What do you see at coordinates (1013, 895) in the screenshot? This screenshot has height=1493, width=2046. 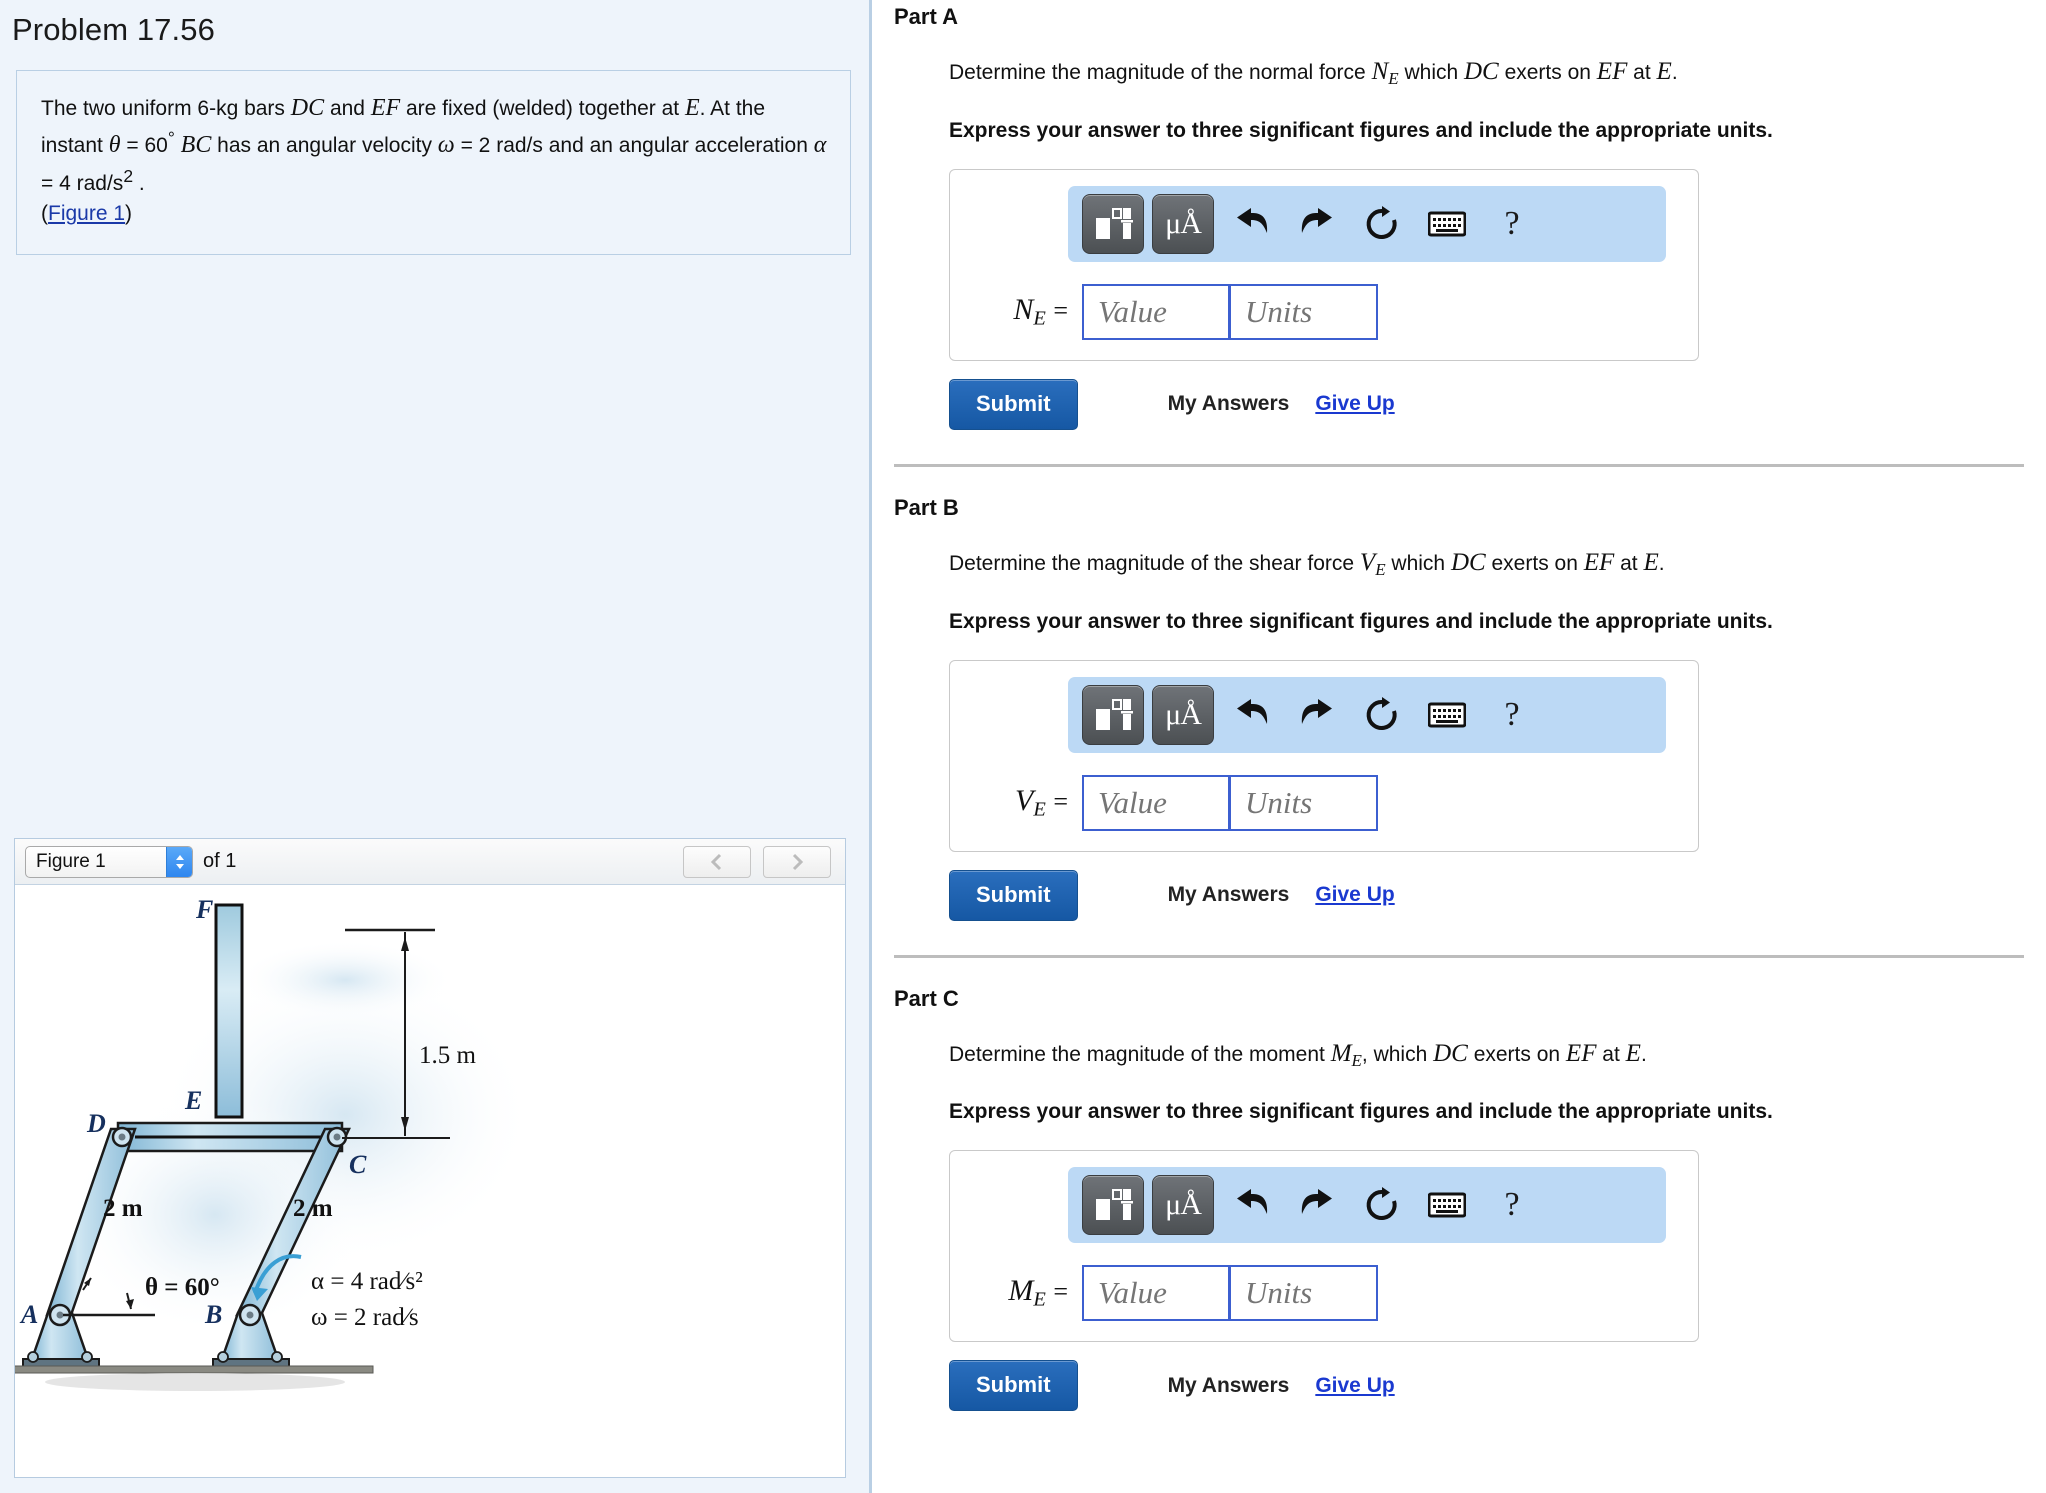 I see `part-b-submit-button: Submit` at bounding box center [1013, 895].